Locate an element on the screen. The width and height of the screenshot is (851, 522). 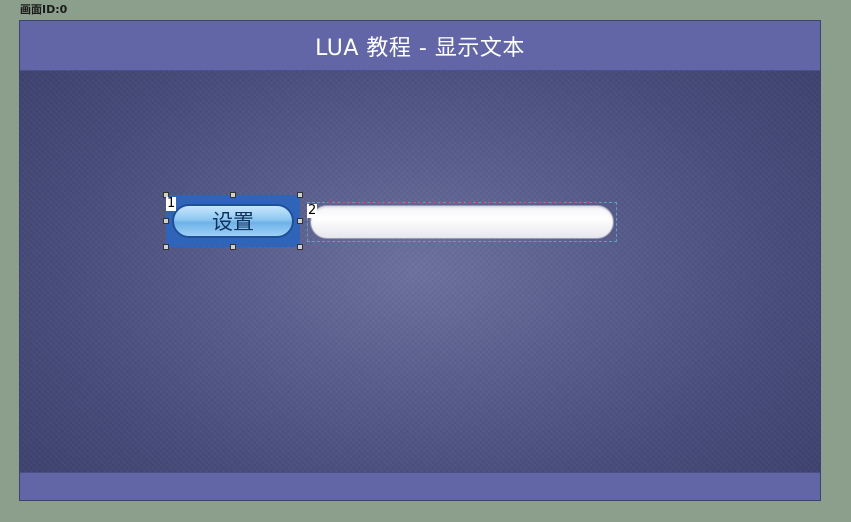
button-widget-frame: 设置 is located at coordinates (233, 221).